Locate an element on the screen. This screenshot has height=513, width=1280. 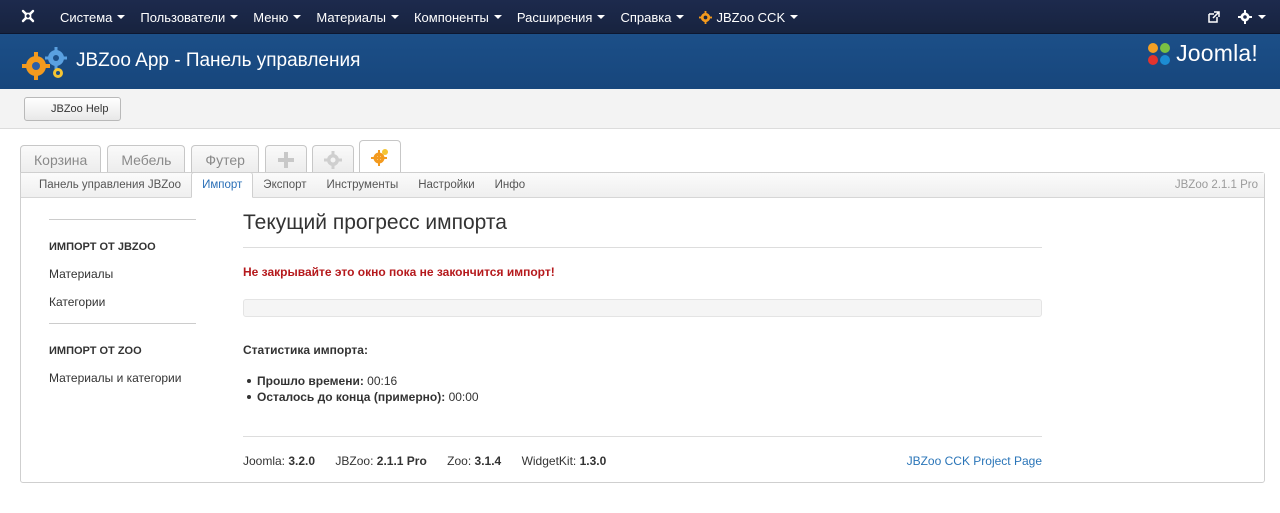
version-value: 2.1.1 Pro is located at coordinates (401, 461).